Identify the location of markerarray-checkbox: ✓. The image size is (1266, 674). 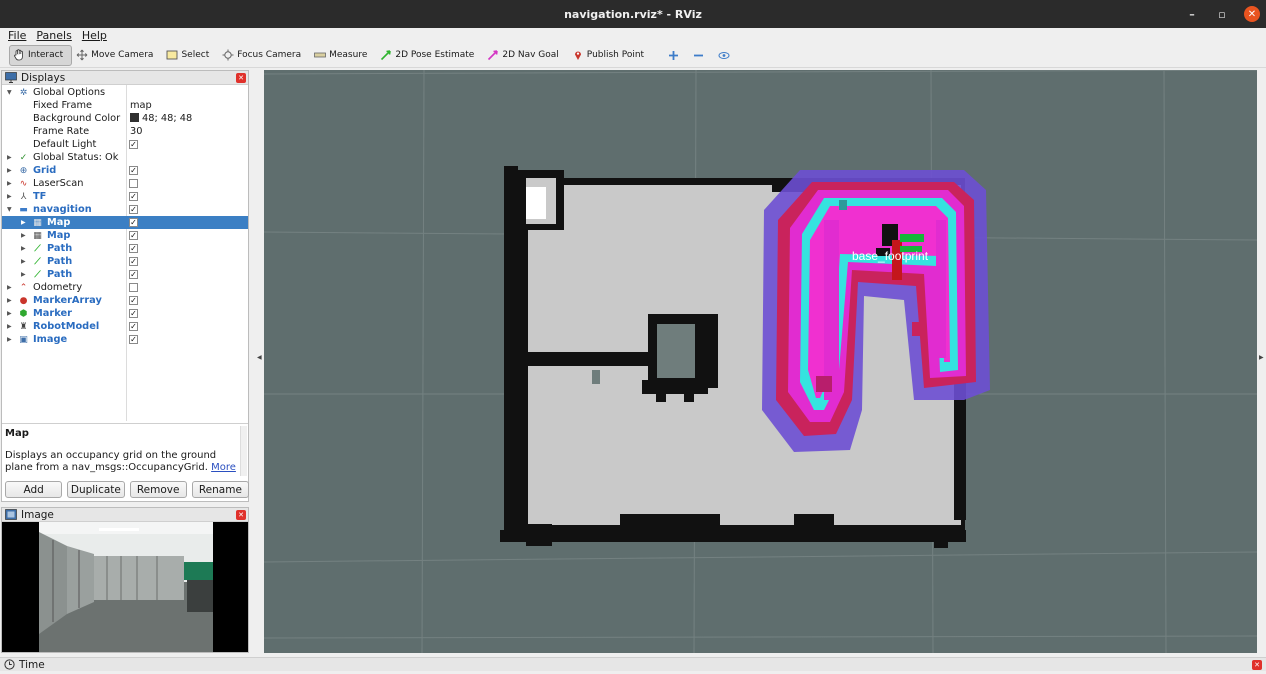
(133, 300).